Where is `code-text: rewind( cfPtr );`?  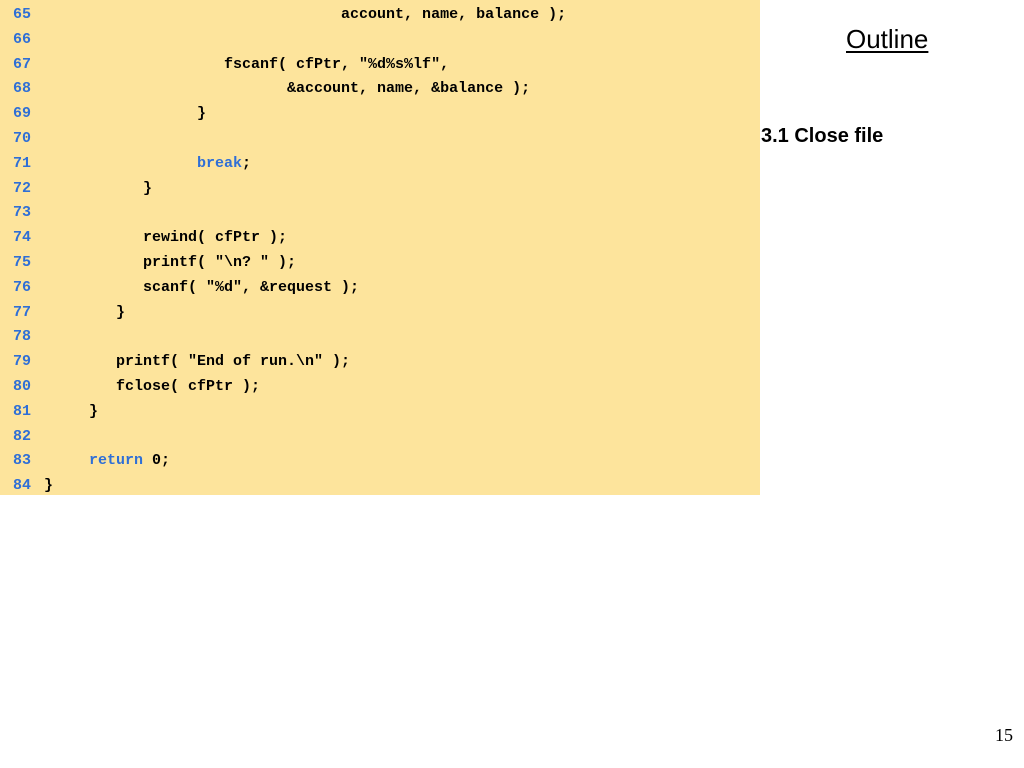 code-text: rewind( cfPtr ); is located at coordinates (165, 238).